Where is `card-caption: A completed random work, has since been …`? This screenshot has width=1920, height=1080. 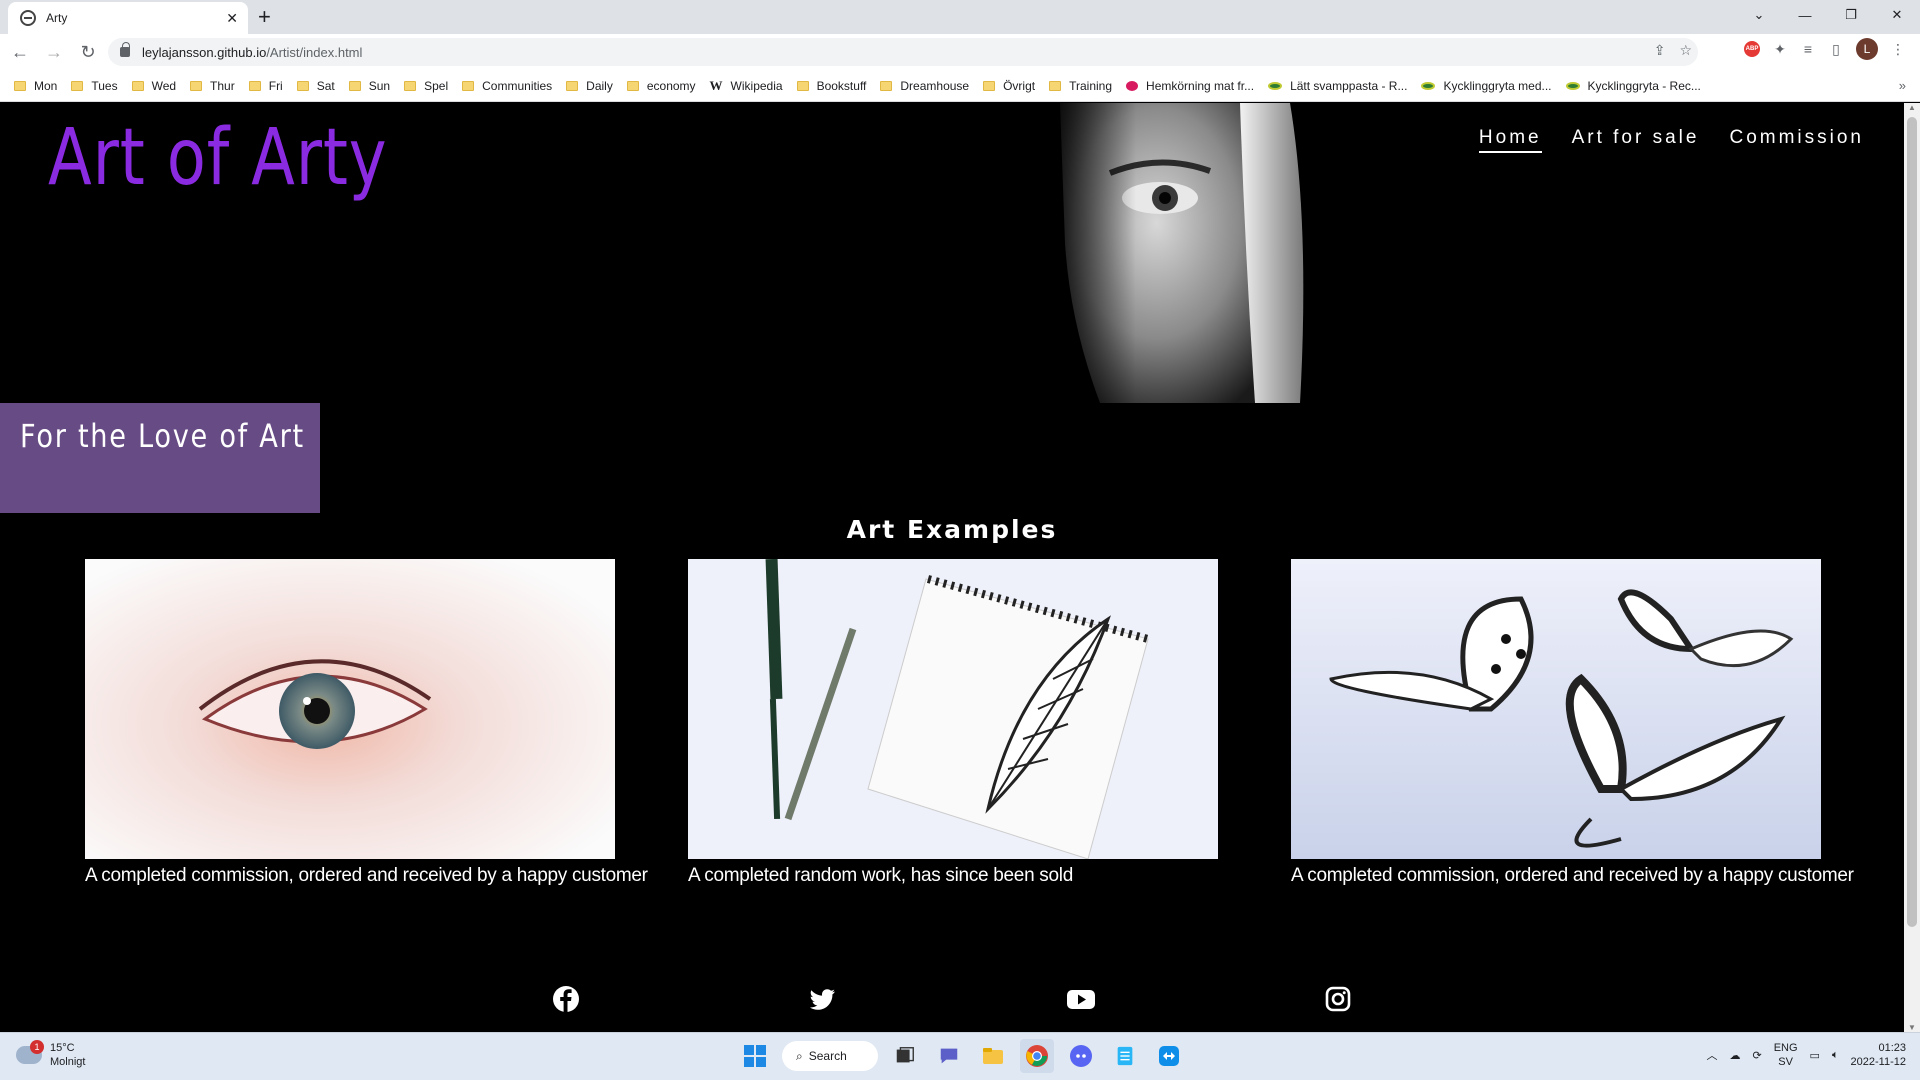 card-caption: A completed random work, has since been … is located at coordinates (880, 875).